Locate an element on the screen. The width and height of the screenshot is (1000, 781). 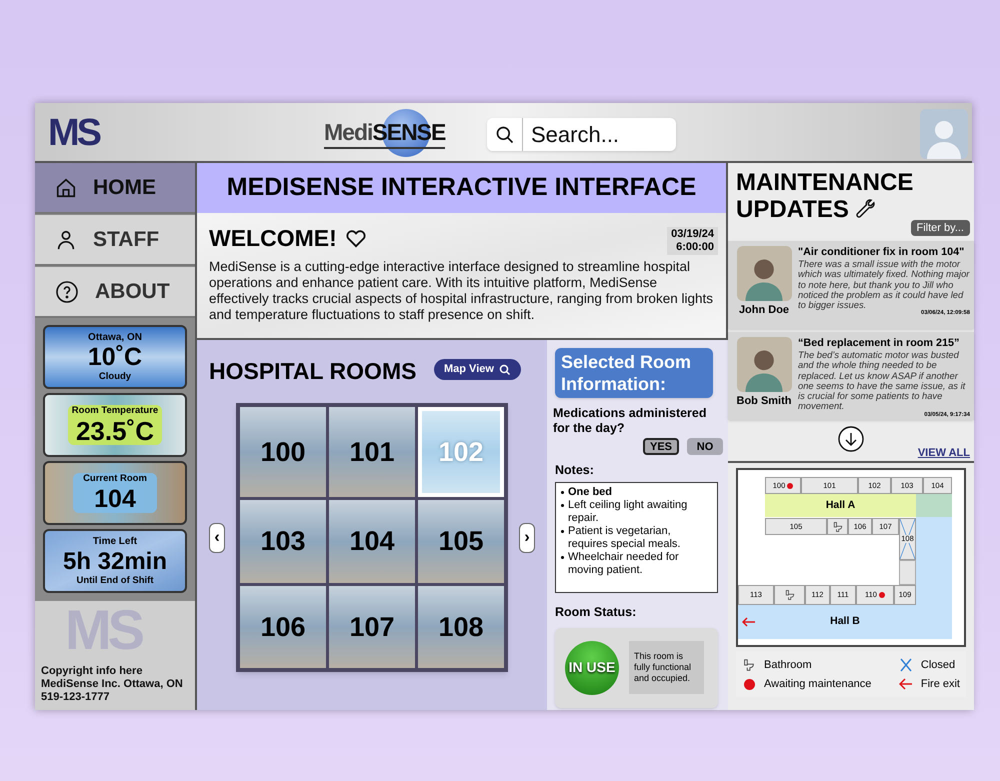
date-text: 03/19/24 is located at coordinates (692, 234).